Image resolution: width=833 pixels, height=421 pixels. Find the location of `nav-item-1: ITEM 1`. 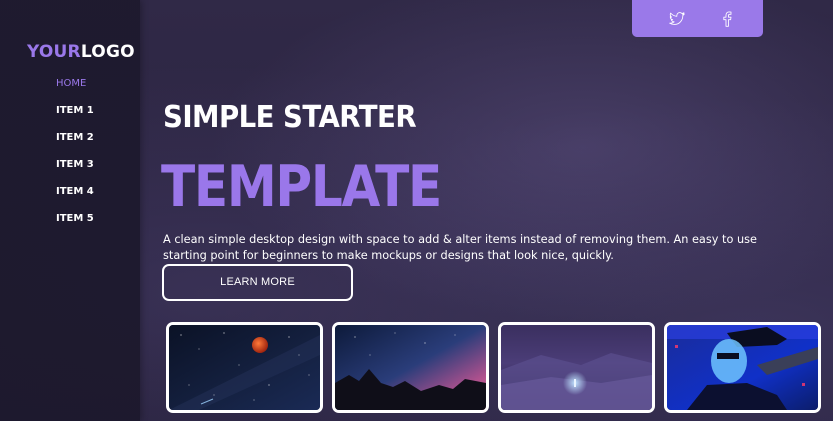

nav-item-1: ITEM 1 is located at coordinates (70, 116).